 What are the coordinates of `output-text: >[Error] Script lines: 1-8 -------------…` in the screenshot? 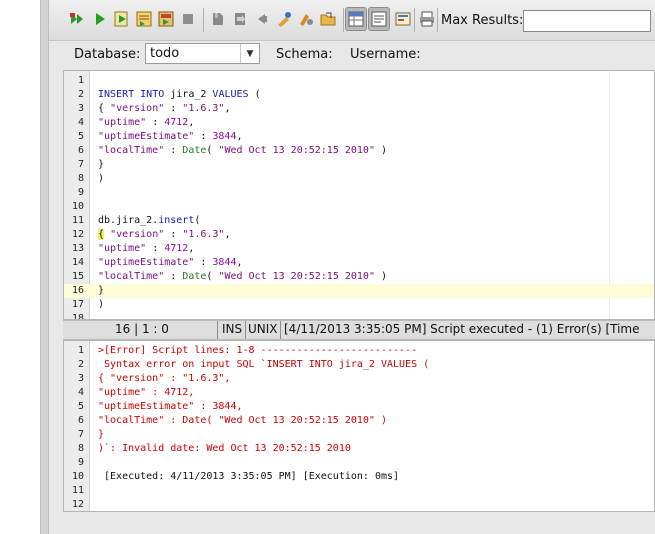 It's located at (258, 350).